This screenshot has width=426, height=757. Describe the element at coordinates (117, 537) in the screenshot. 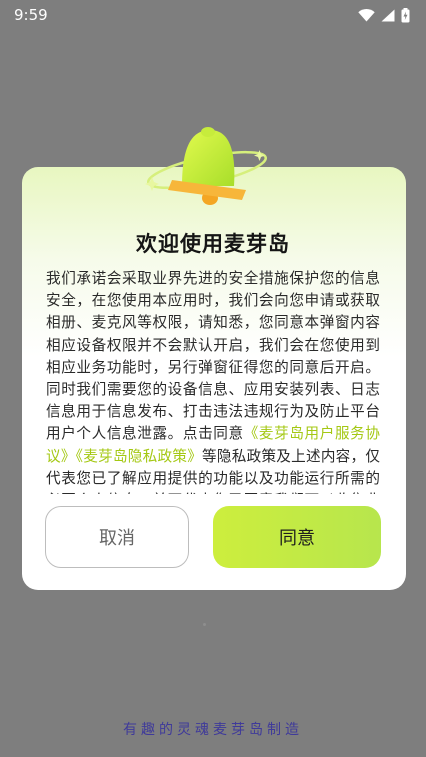

I see `cancel-button: 取消` at that location.